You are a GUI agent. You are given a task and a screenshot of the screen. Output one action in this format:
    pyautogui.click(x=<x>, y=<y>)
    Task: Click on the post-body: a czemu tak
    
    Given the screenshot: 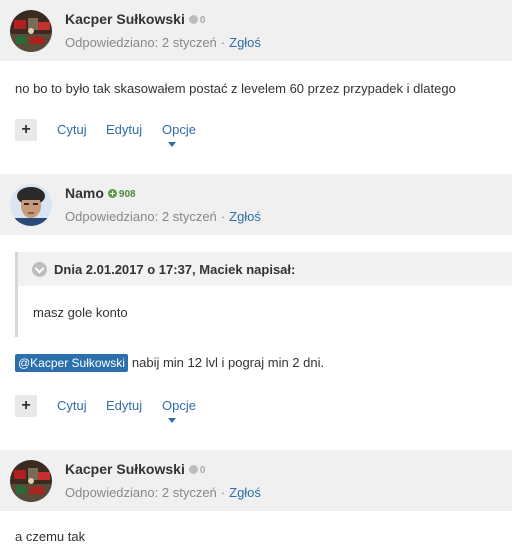 What is the action you would take?
    pyautogui.click(x=50, y=536)
    